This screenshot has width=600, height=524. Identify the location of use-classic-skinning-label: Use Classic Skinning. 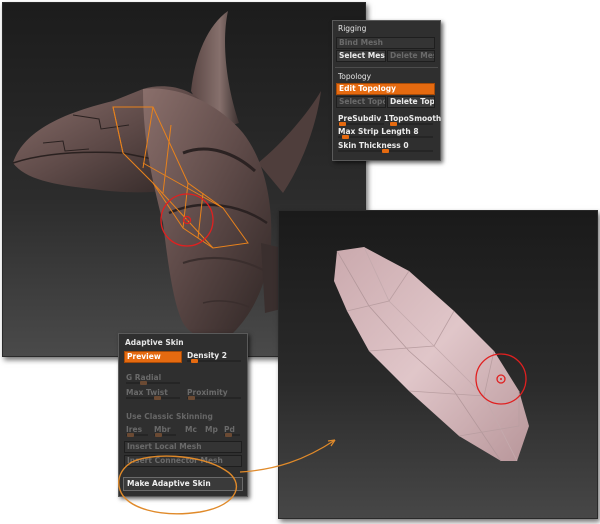
(169, 416).